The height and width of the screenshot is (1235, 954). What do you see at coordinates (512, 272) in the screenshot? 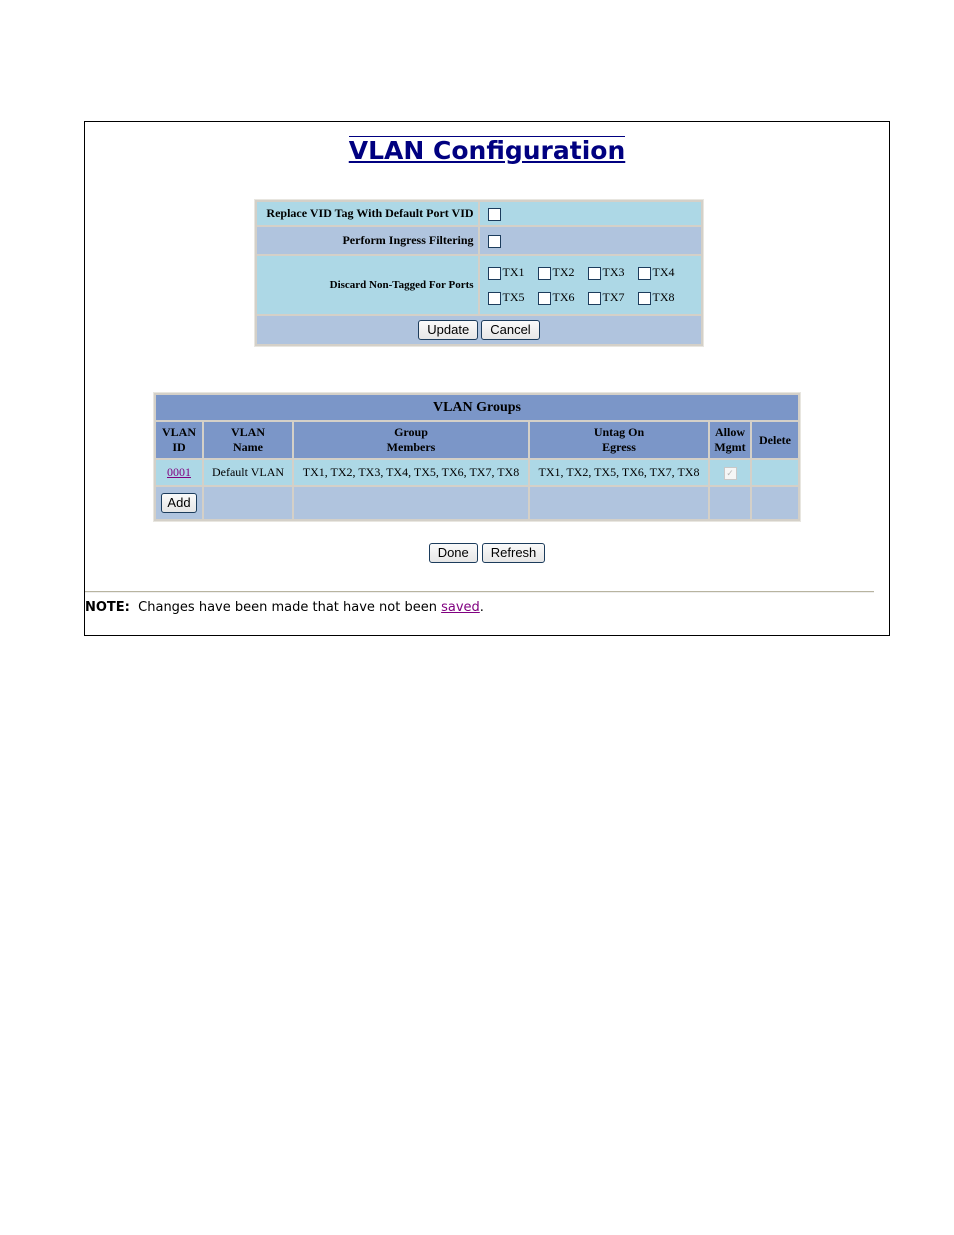
I see `port-tx1: TX1` at bounding box center [512, 272].